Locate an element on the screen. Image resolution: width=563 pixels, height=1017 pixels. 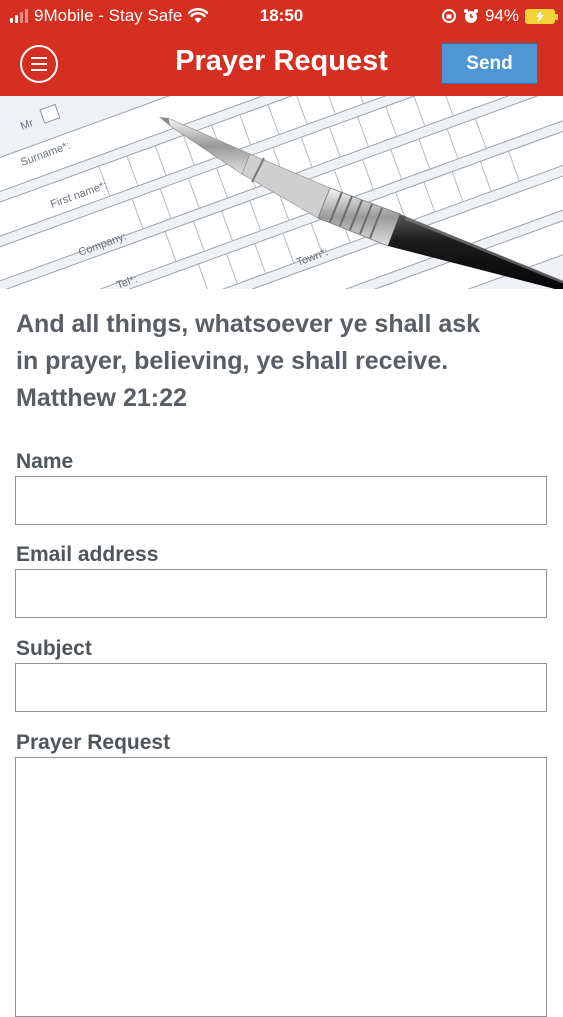
status-right: 94% is located at coordinates (499, 16).